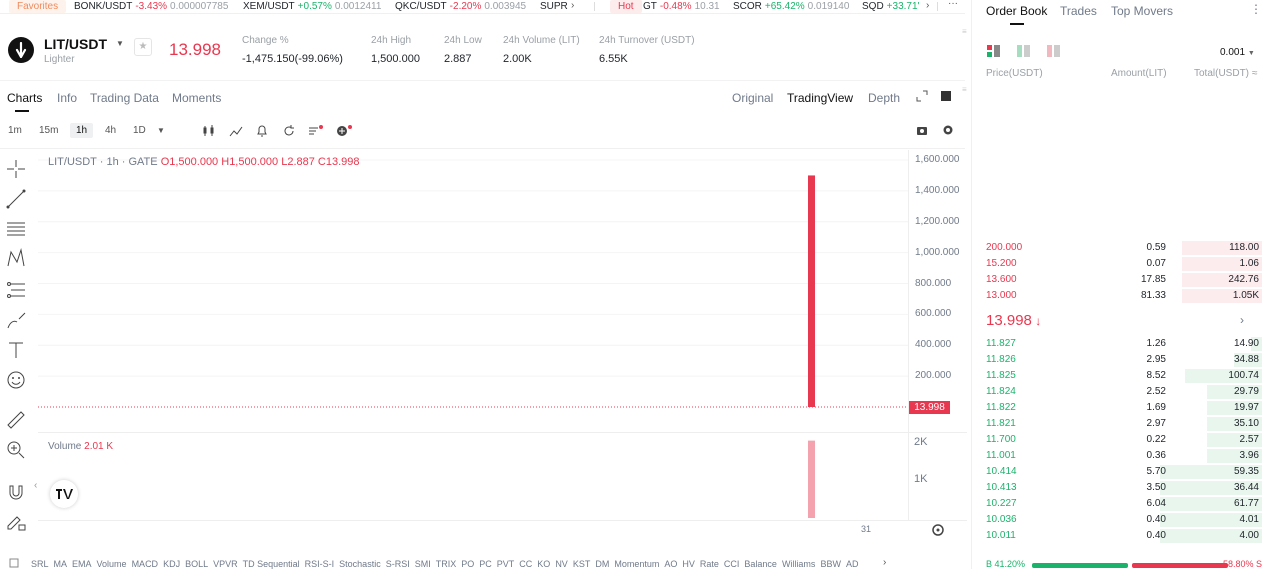  What do you see at coordinates (820, 98) in the screenshot?
I see `view-tradingview: TradingView` at bounding box center [820, 98].